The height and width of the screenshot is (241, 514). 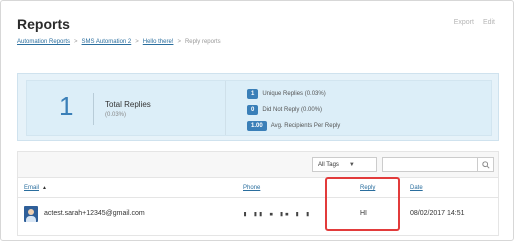 I want to click on row-phone: ▮ ▮▮ ▪ ▮▪ ▮ ▮, so click(x=277, y=214).